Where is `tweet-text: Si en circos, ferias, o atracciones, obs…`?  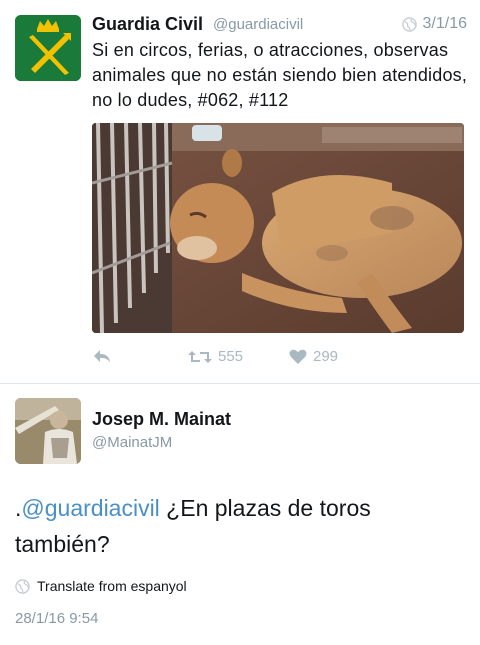
tweet-text: Si en circos, ferias, o atracciones, obs… is located at coordinates (280, 75).